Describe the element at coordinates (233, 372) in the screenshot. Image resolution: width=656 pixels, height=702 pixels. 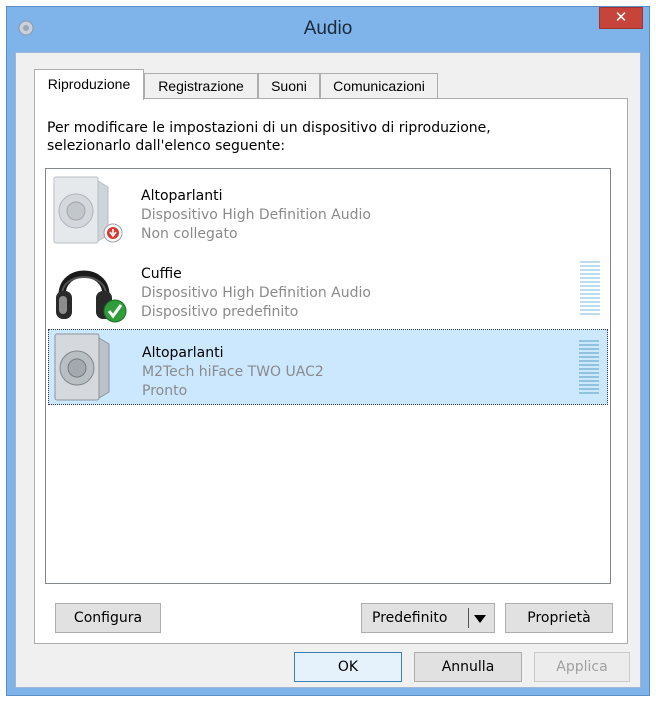
I see `device-description: M2Tech hiFace TWO UAC2` at that location.